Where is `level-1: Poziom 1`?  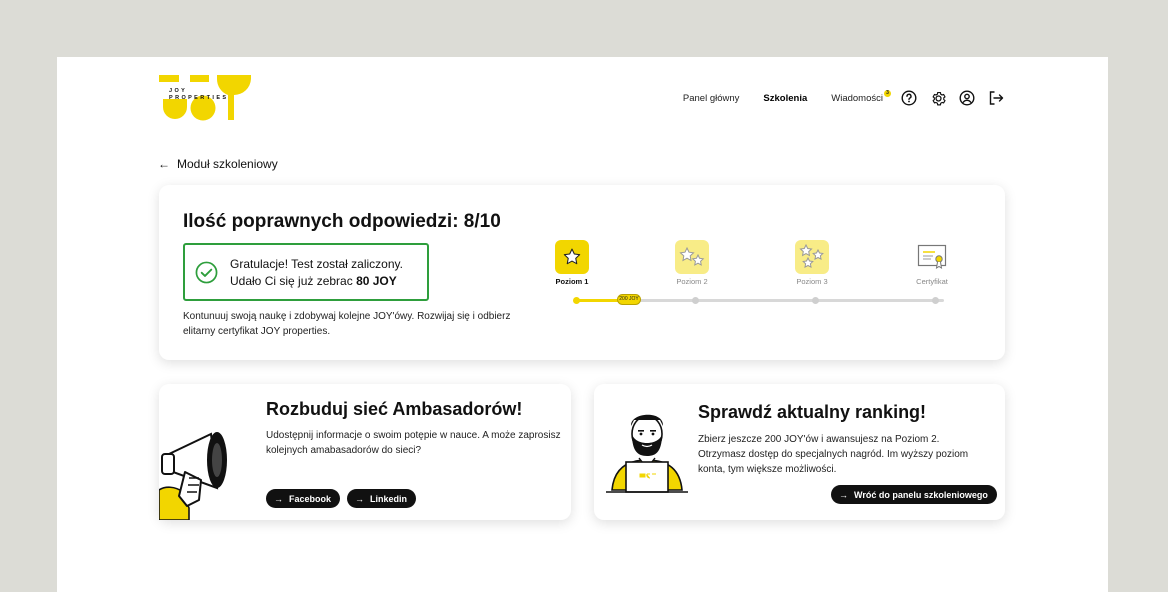
level-1: Poziom 1 is located at coordinates (572, 263).